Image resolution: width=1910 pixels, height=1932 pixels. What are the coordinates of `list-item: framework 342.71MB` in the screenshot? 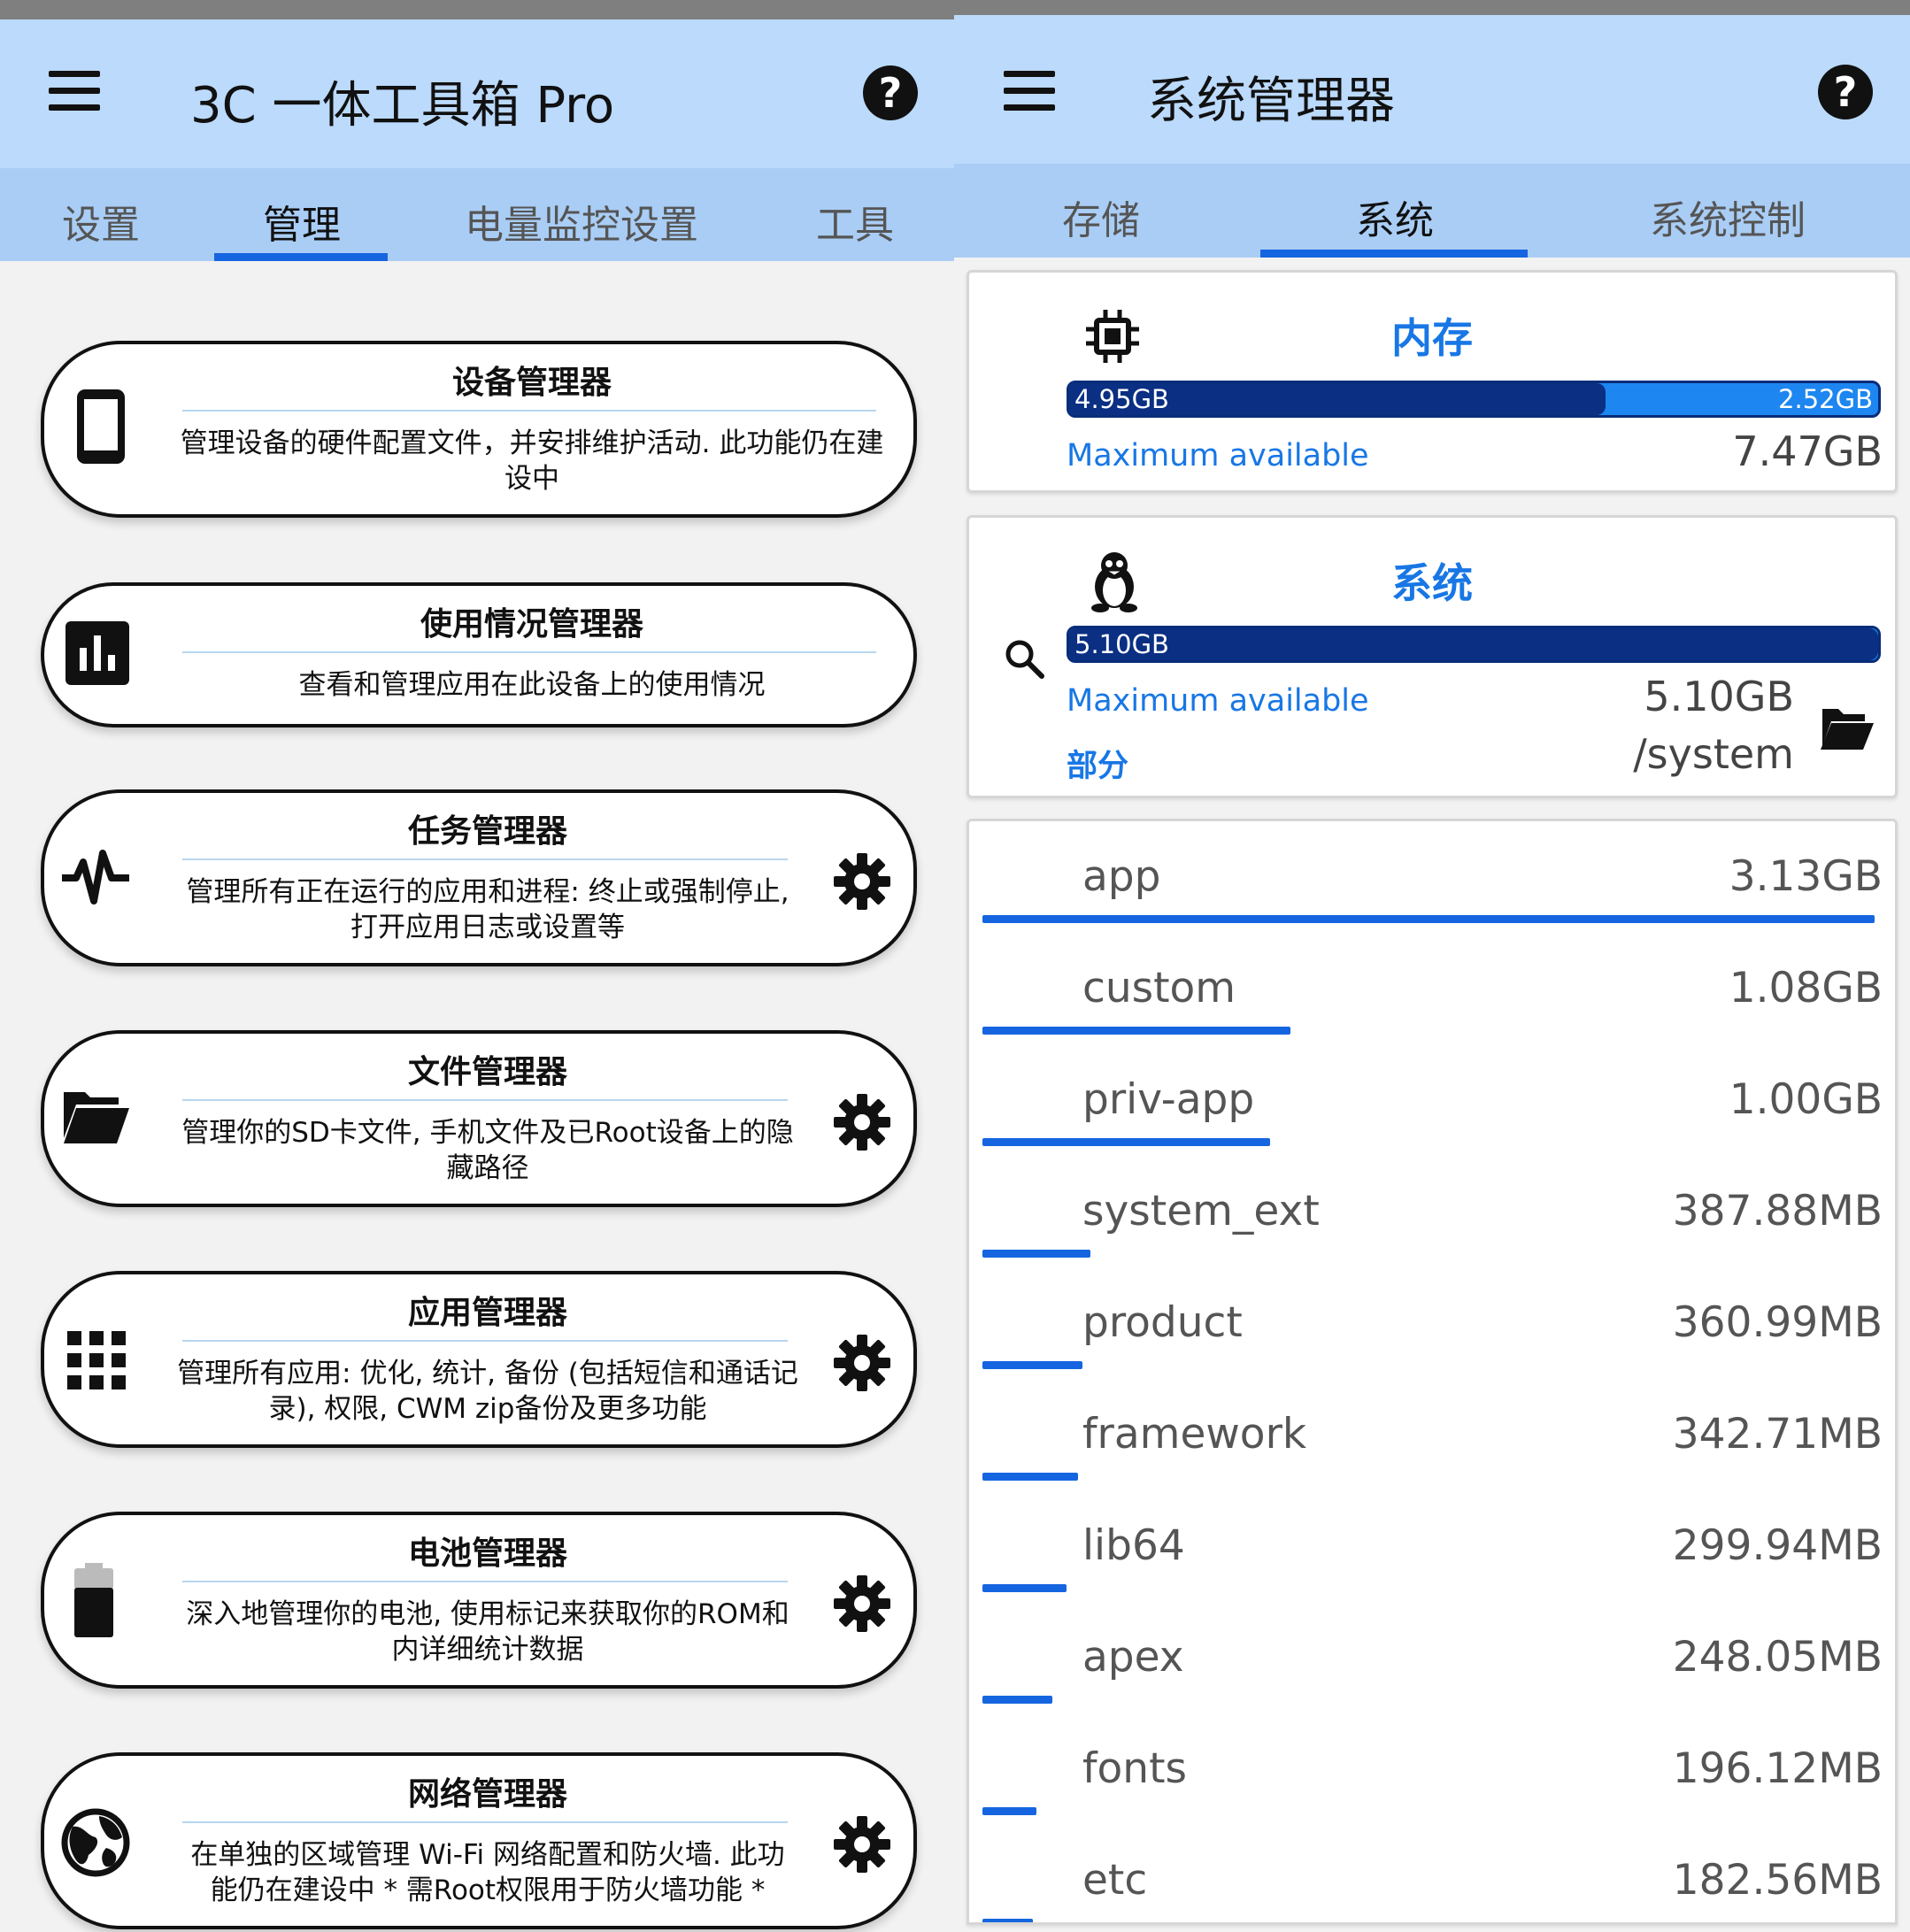 It's located at (1432, 1434).